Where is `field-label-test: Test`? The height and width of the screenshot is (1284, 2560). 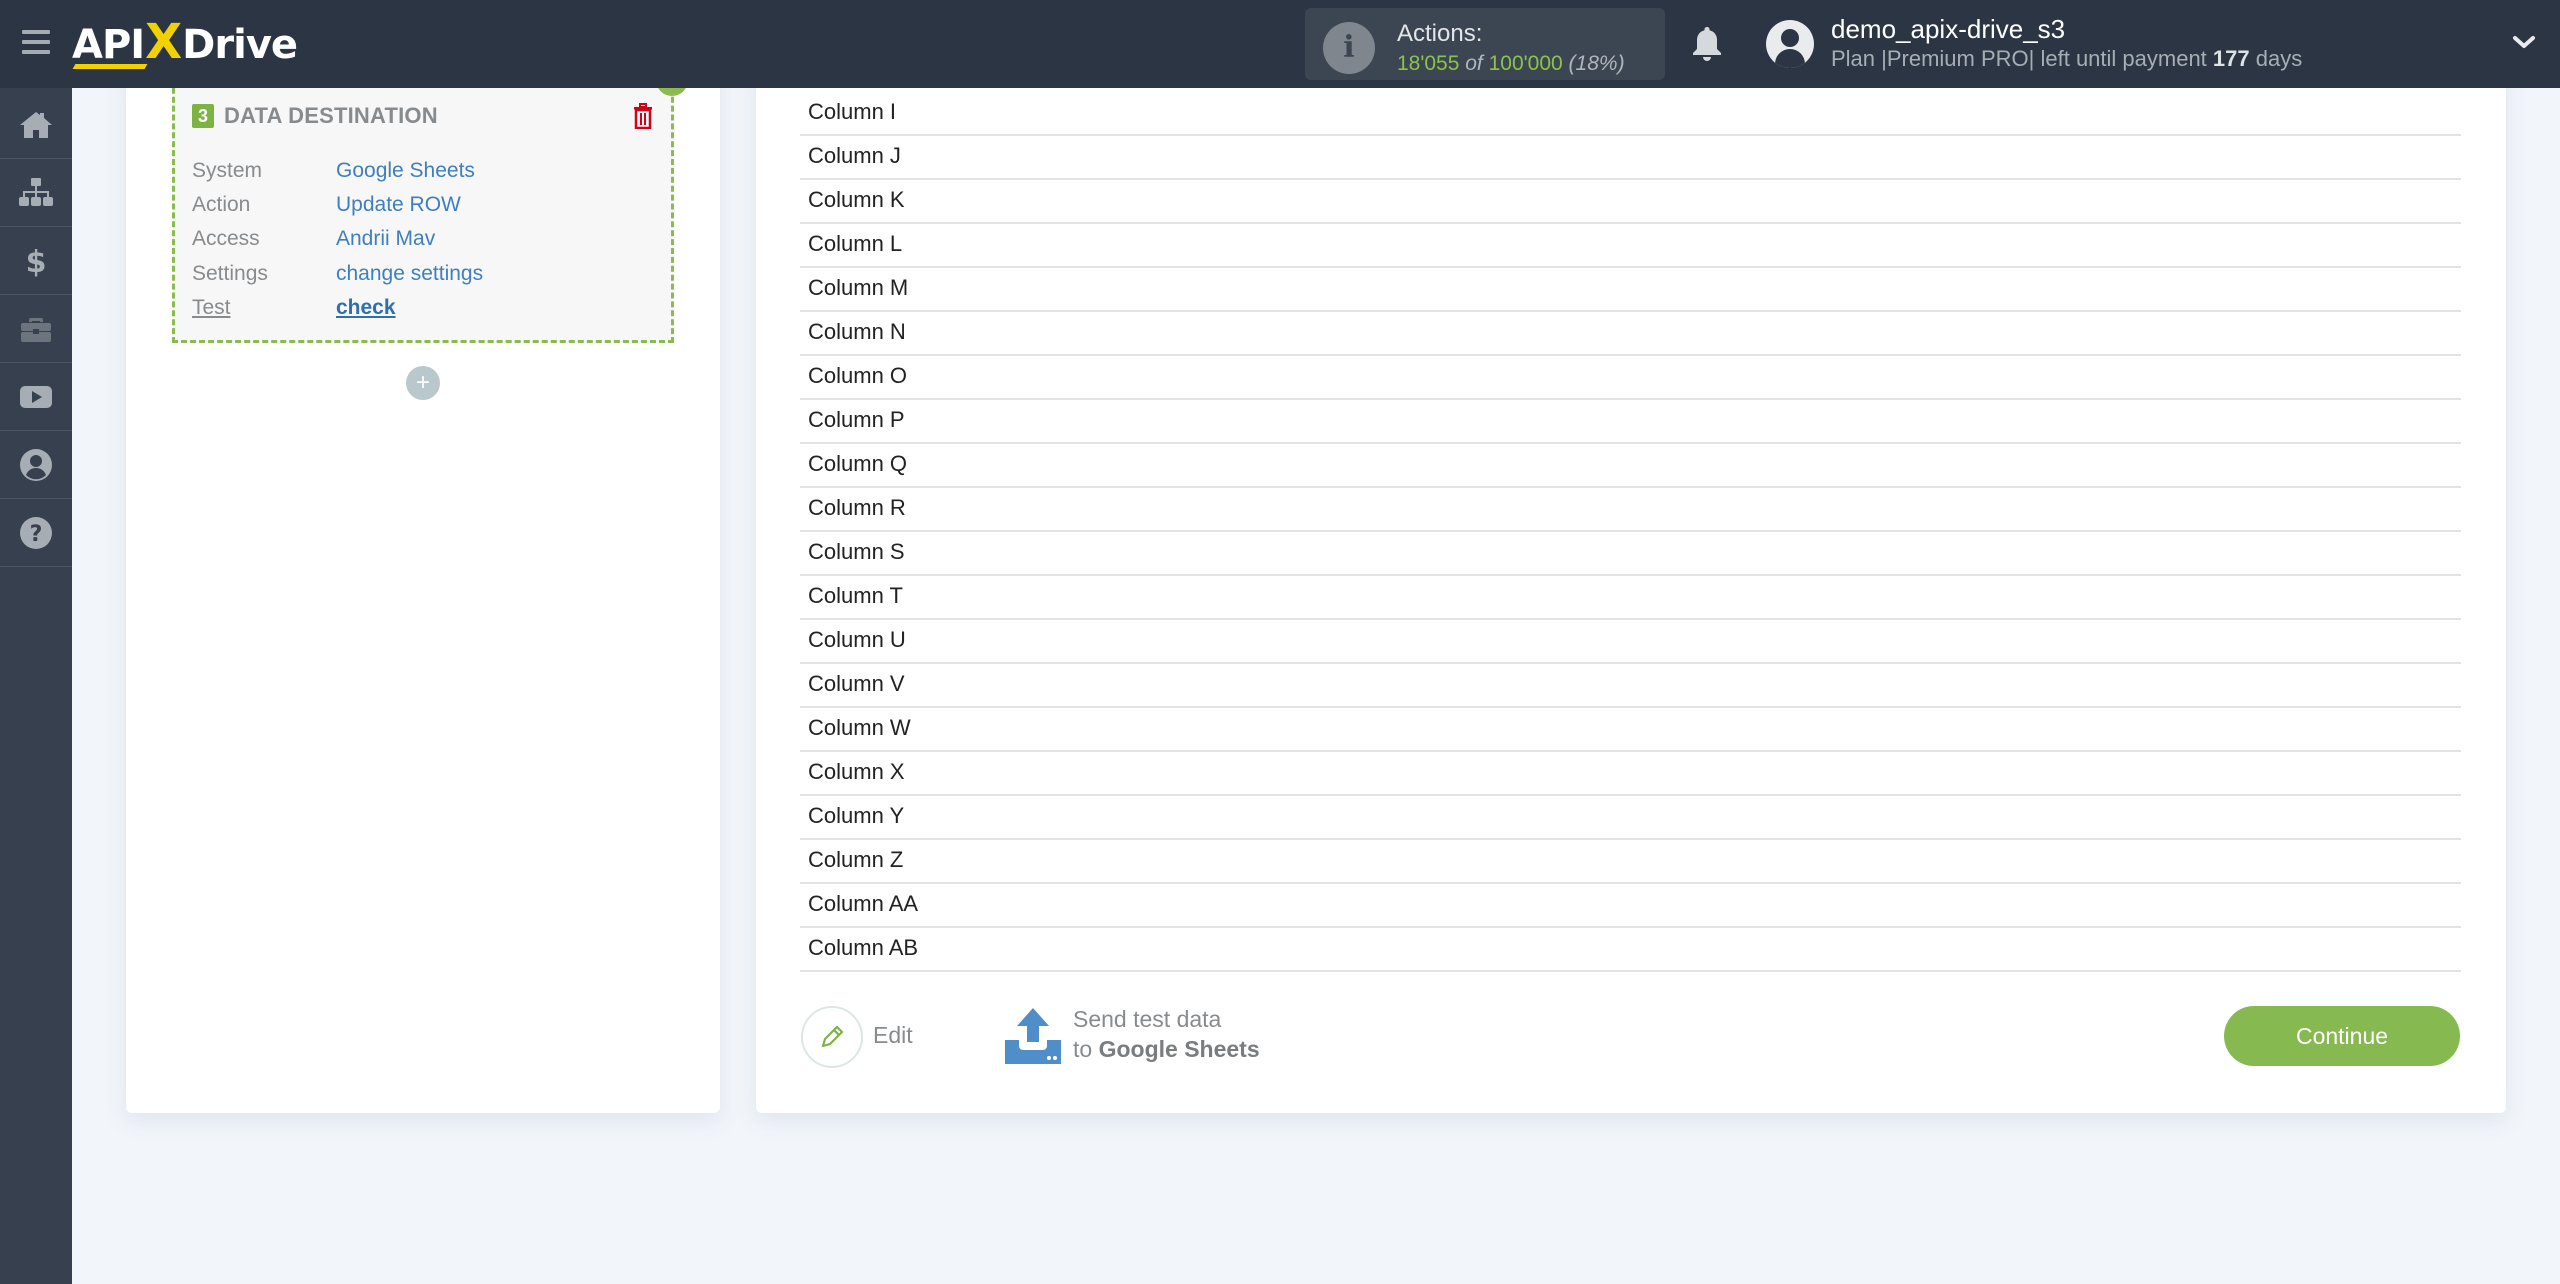
field-label-test: Test is located at coordinates (211, 308).